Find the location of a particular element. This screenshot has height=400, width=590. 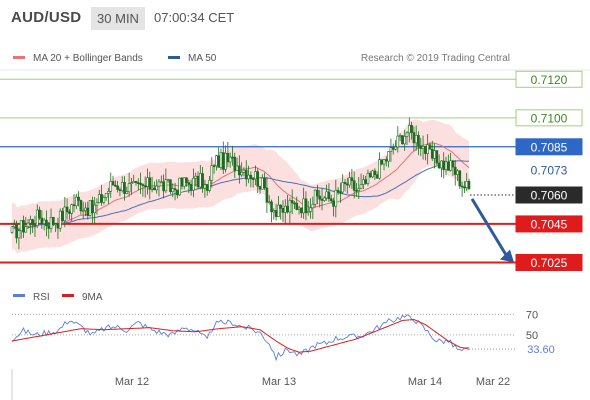

ma20-legend-label: MA 20 + Bollinger Bands is located at coordinates (88, 58).